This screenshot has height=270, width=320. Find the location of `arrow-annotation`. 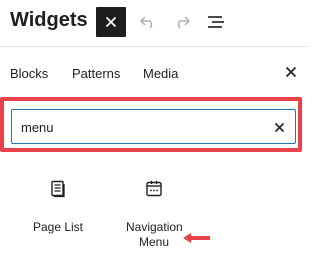

arrow-annotation is located at coordinates (196, 238).